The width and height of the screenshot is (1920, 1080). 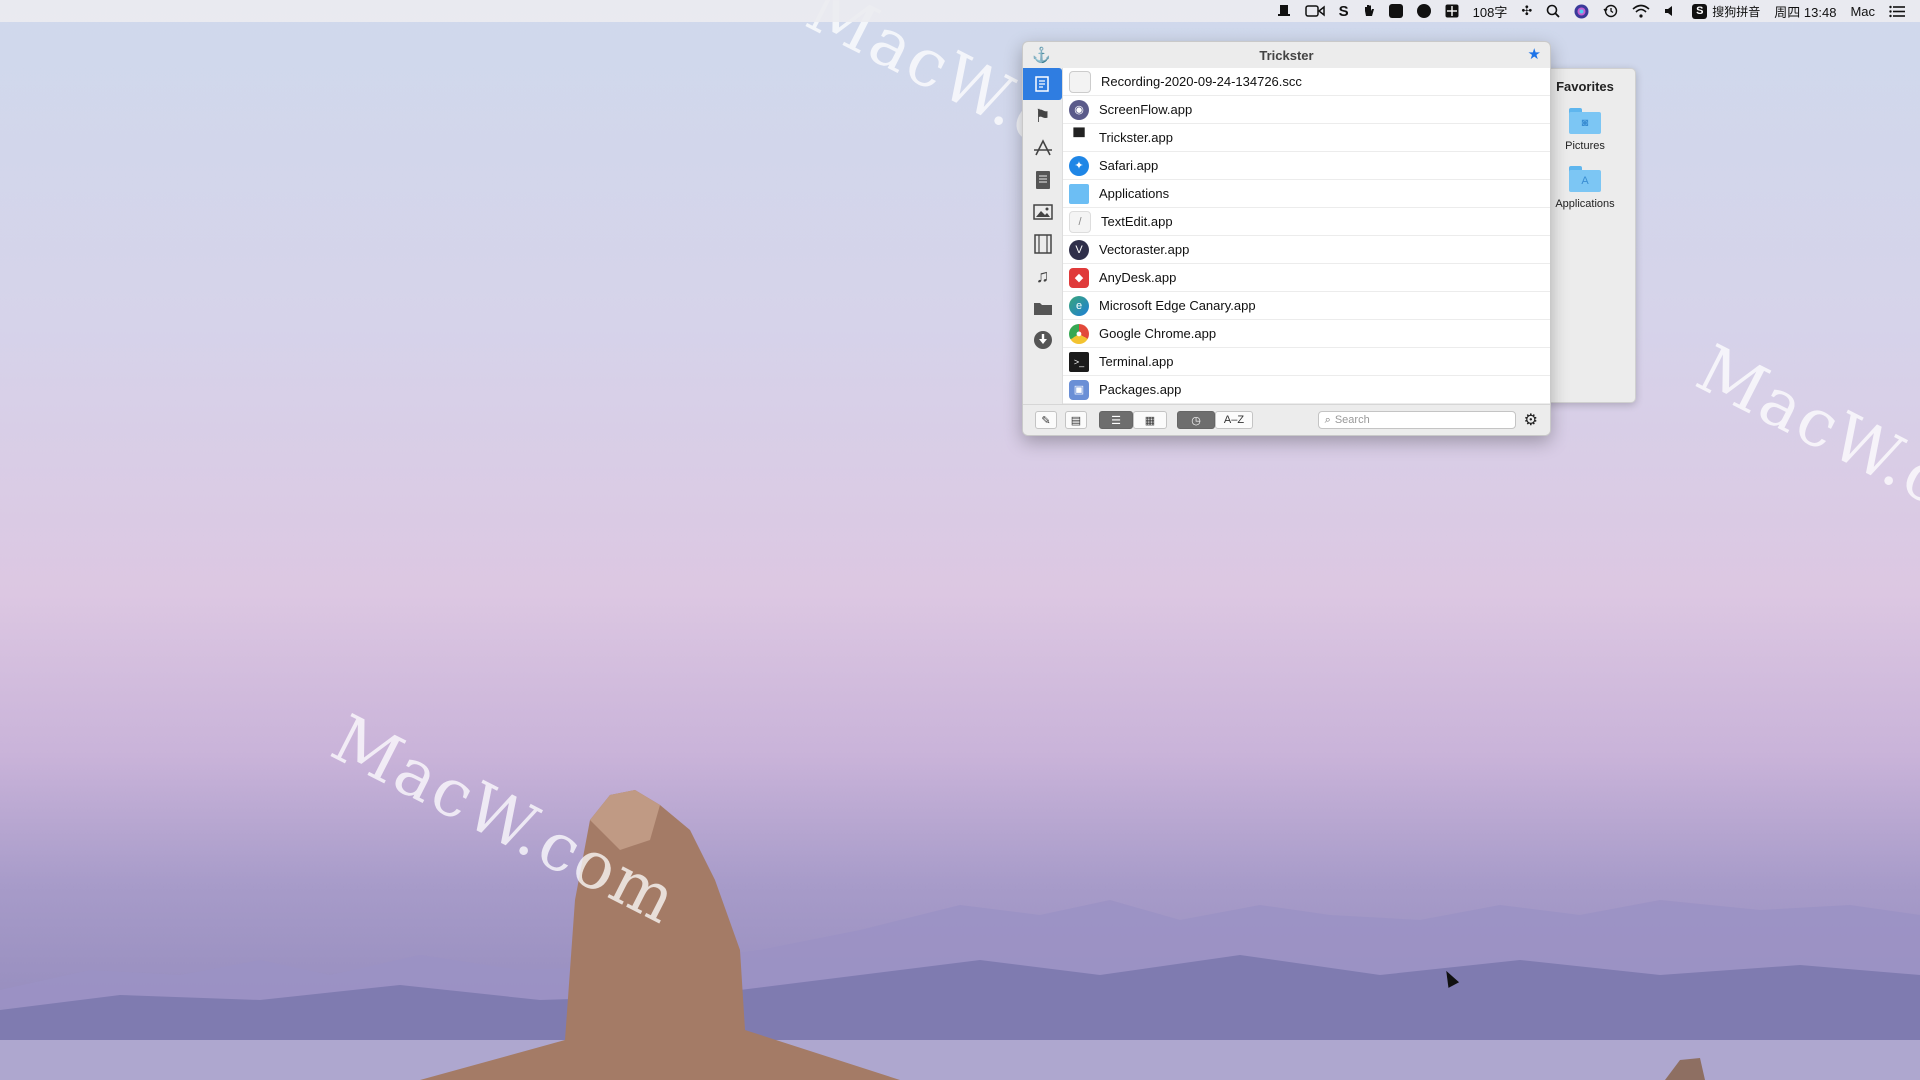 I want to click on file-name: ScreenFlow.app, so click(x=1146, y=109).